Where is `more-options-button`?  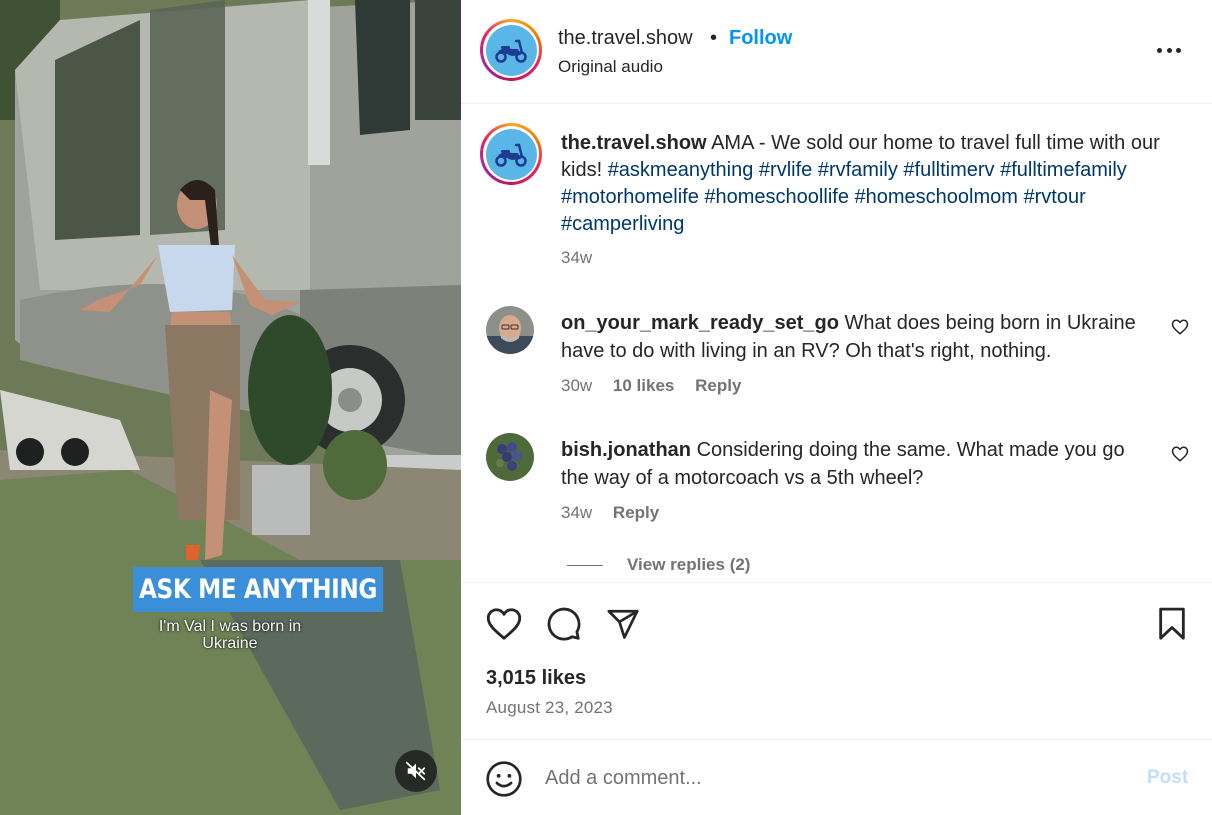
more-options-button is located at coordinates (1169, 50).